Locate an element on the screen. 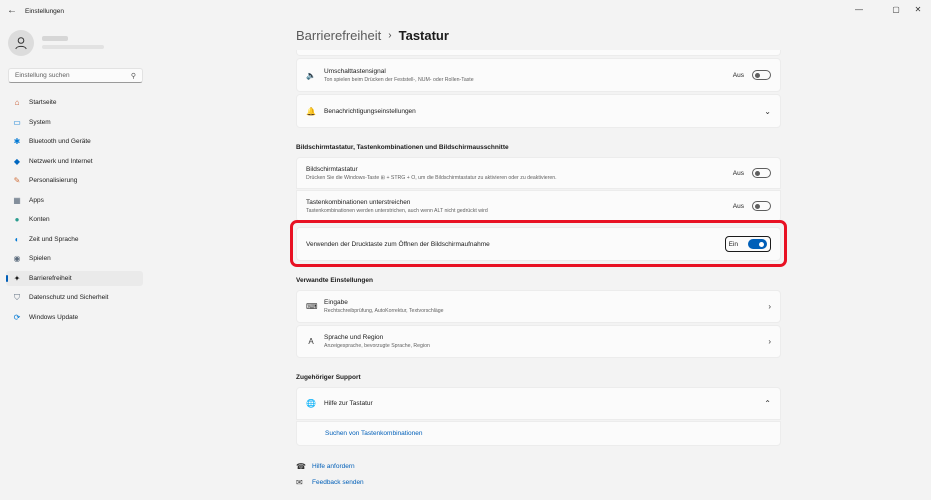 This screenshot has width=931, height=500. globe-clock-icon: ◐ is located at coordinates (17, 239).